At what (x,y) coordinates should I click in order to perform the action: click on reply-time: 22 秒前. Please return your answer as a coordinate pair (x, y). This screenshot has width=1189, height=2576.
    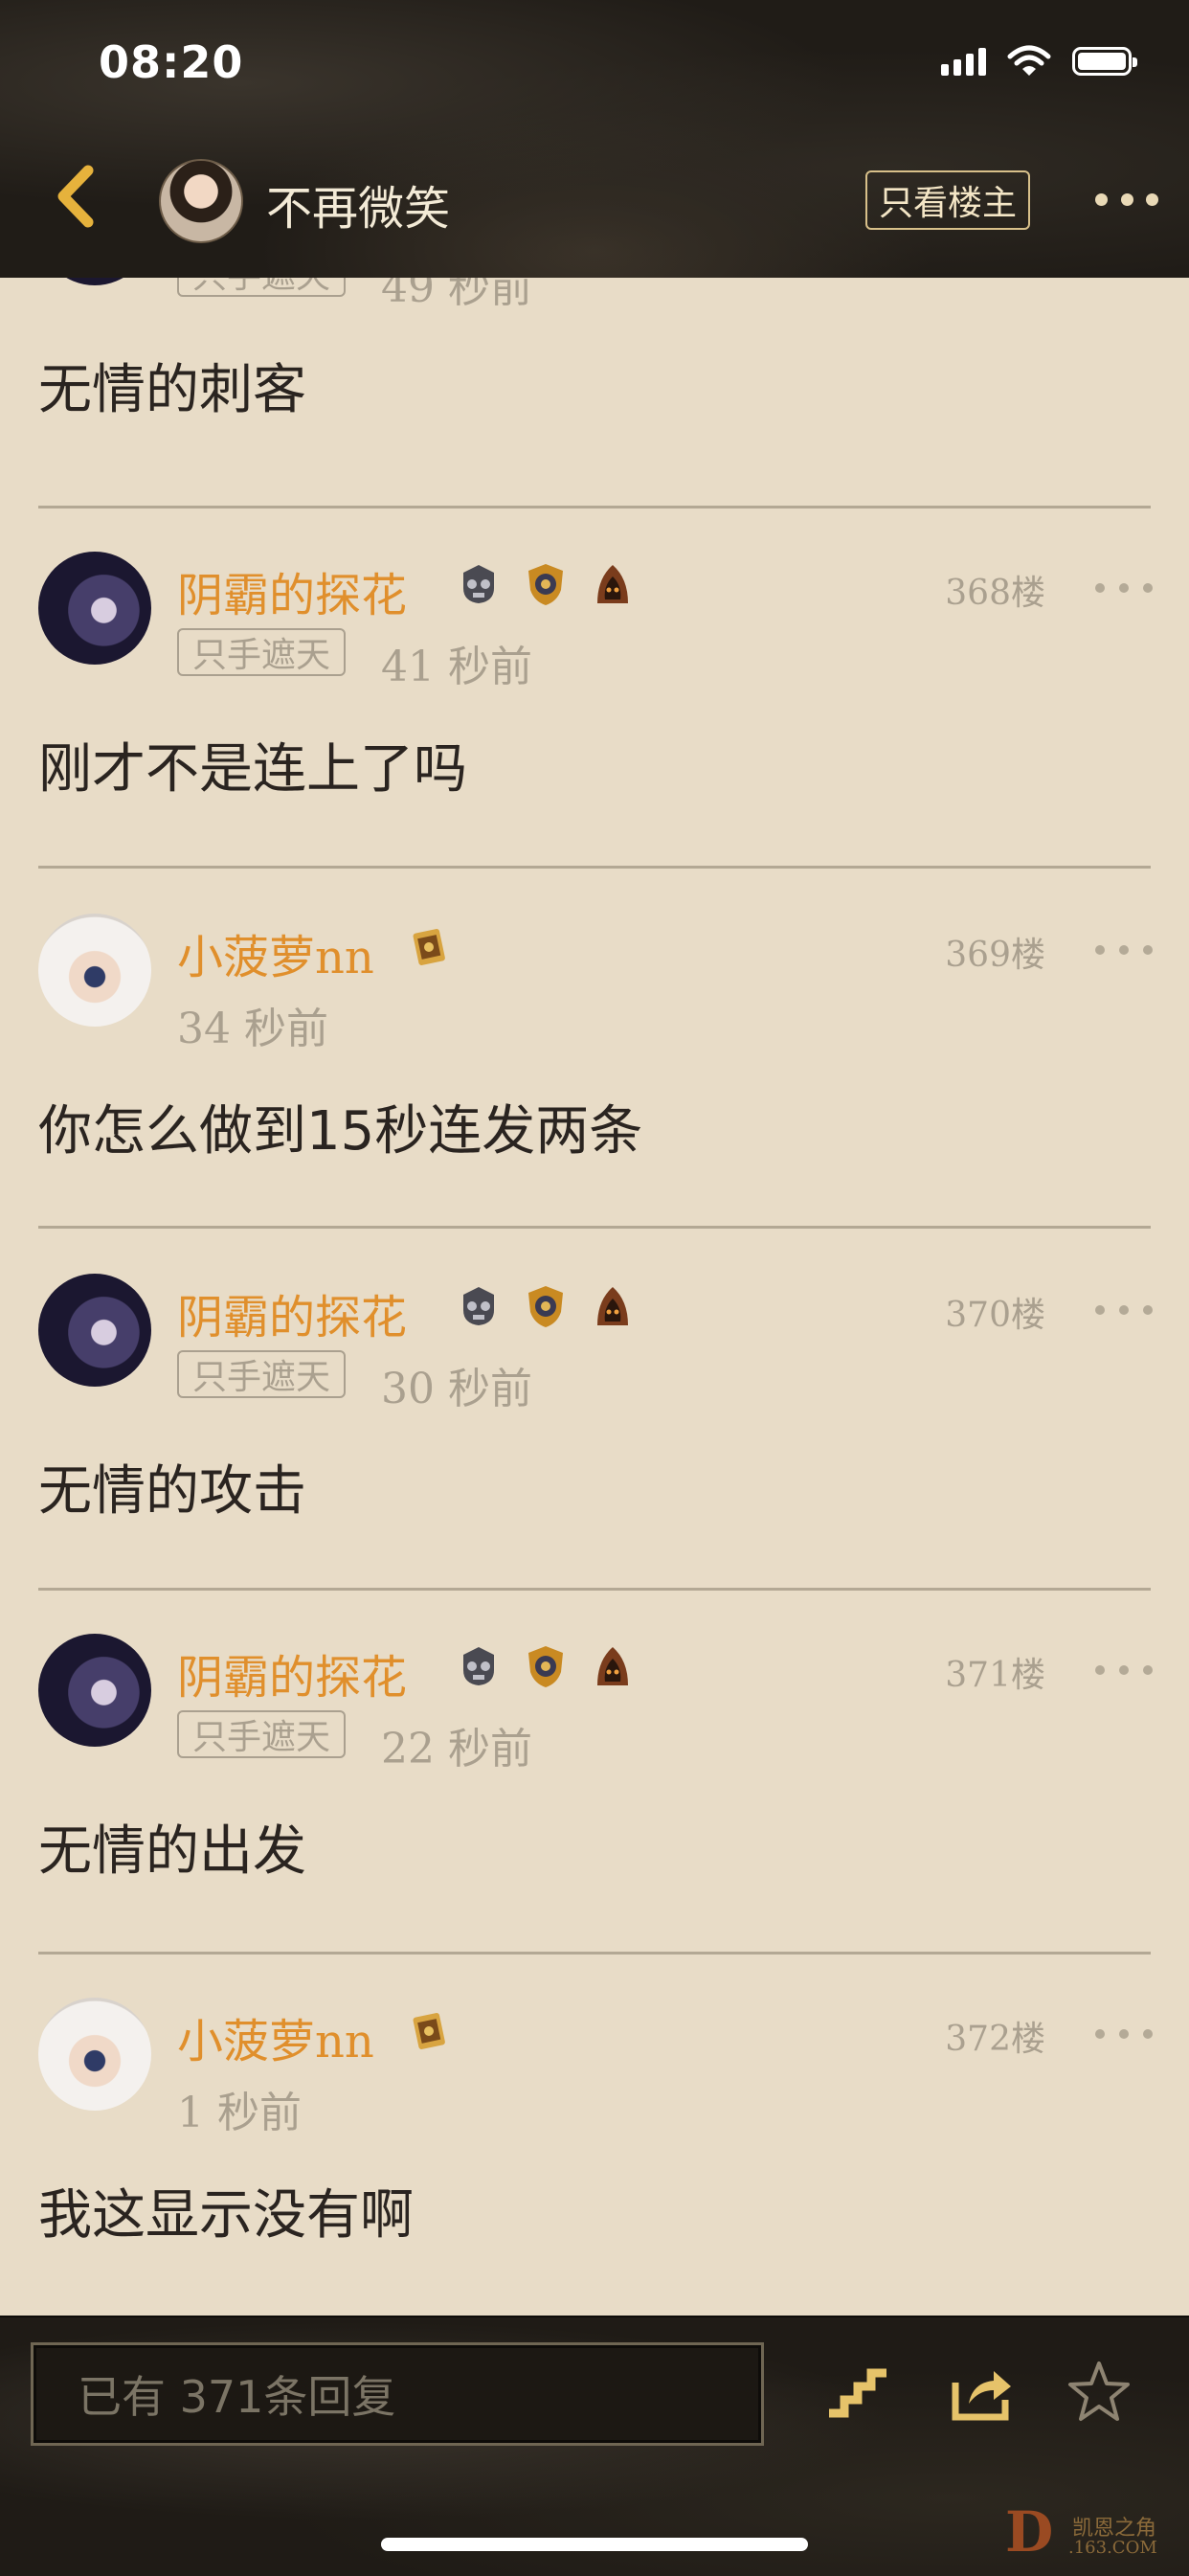
    Looking at the image, I should click on (456, 1749).